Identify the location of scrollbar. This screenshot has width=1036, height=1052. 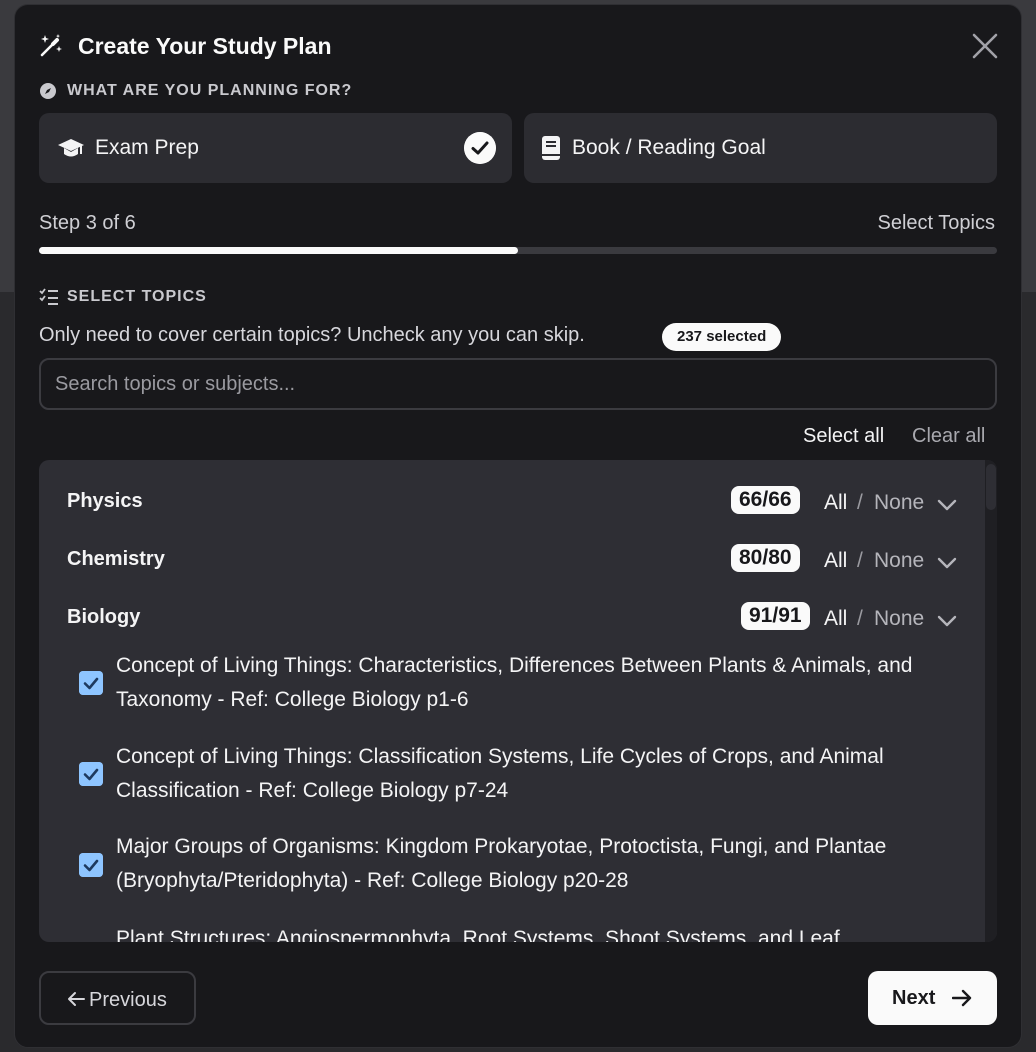
(991, 701).